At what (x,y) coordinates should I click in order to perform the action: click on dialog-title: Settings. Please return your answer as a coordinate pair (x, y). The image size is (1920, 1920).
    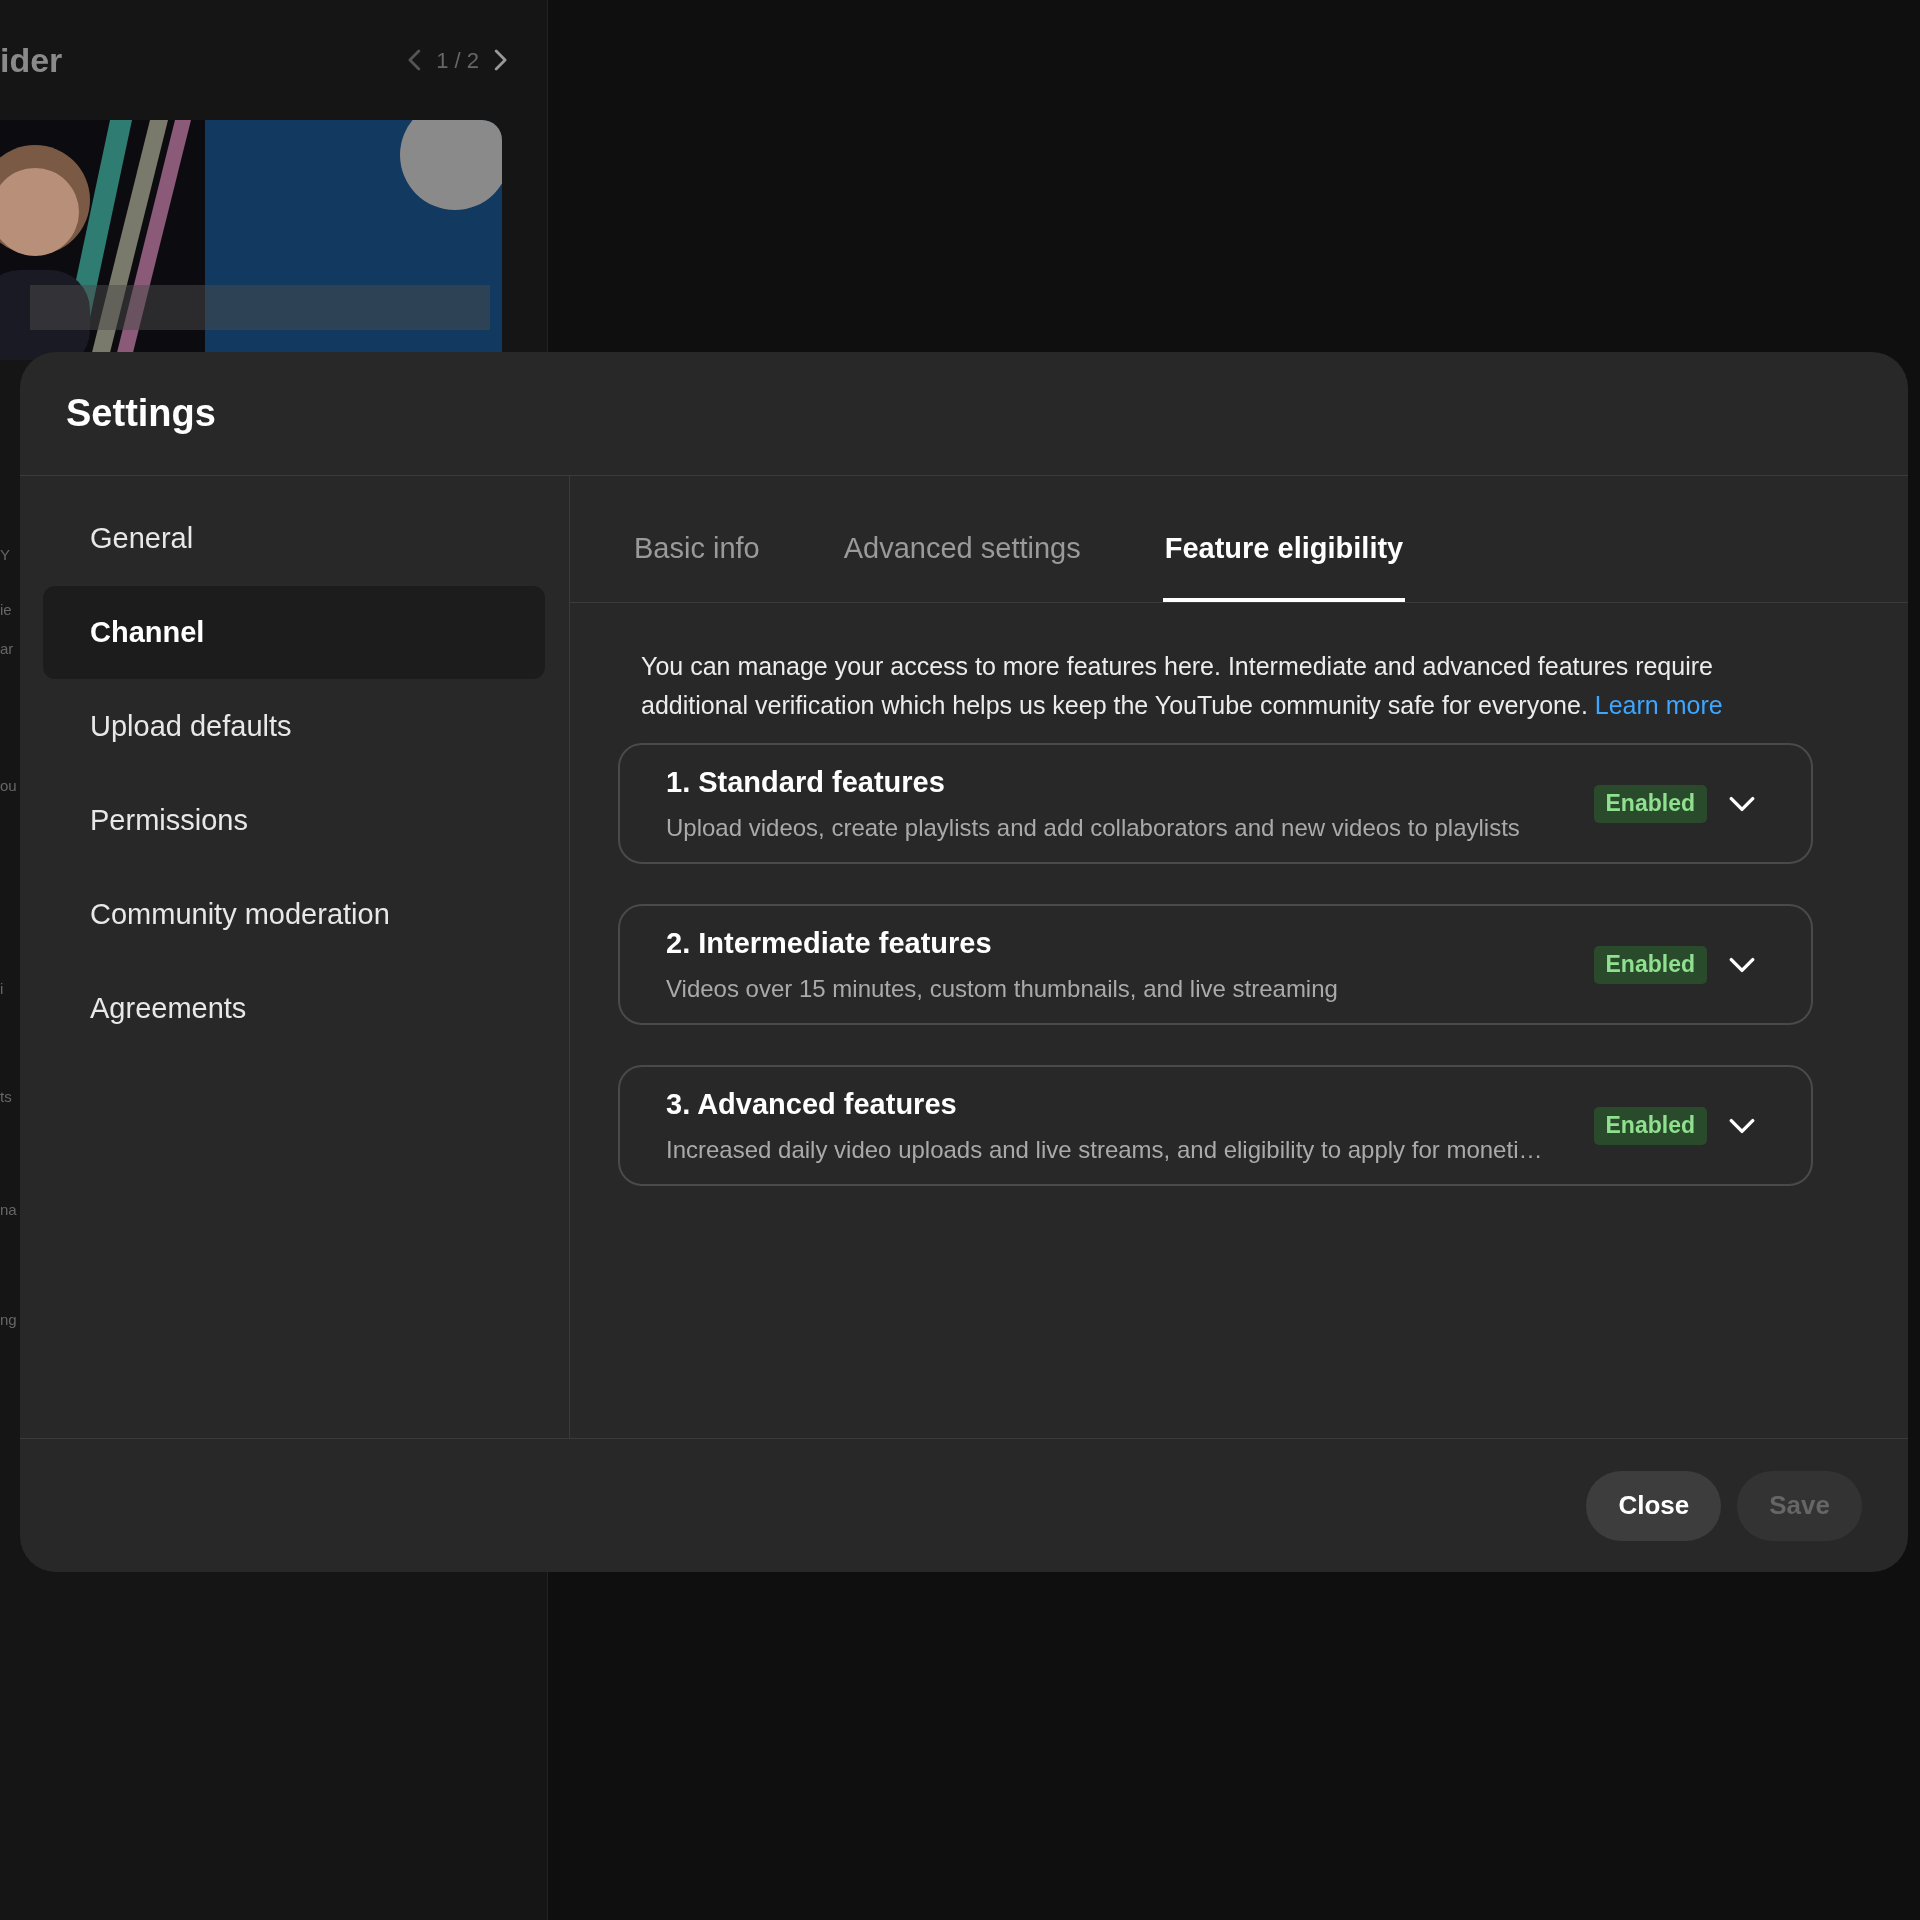
    Looking at the image, I should click on (141, 413).